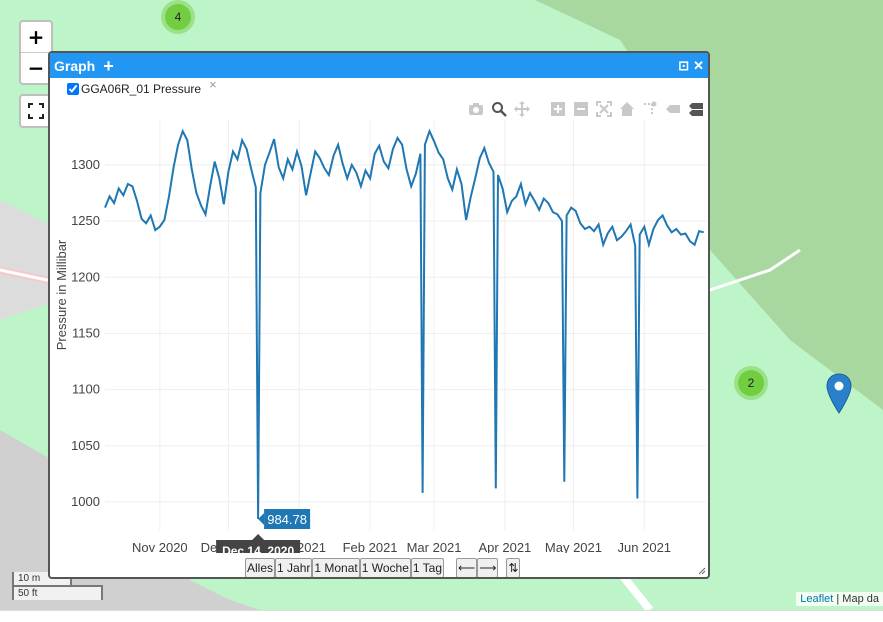 This screenshot has height=622, width=883. Describe the element at coordinates (505, 546) in the screenshot. I see `x-tick-label: Apr 2021` at that location.